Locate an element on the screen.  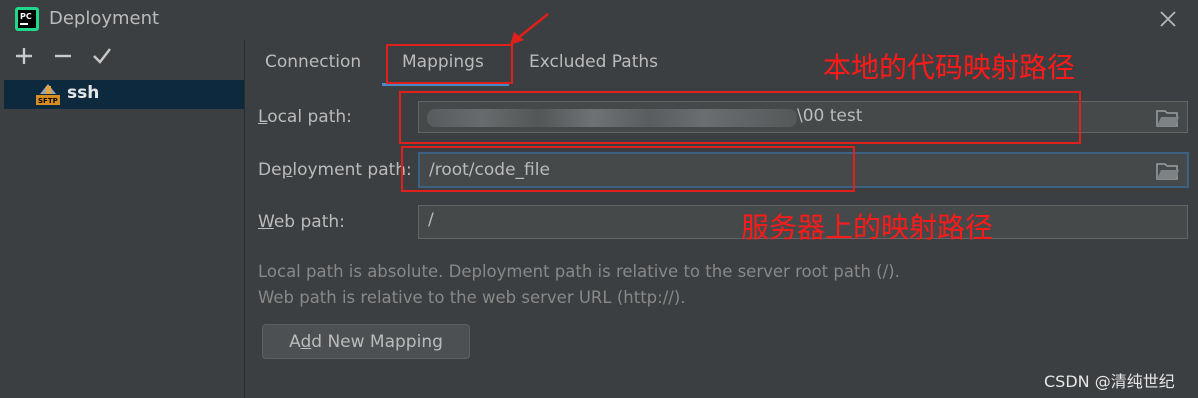
check-icon is located at coordinates (102, 56).